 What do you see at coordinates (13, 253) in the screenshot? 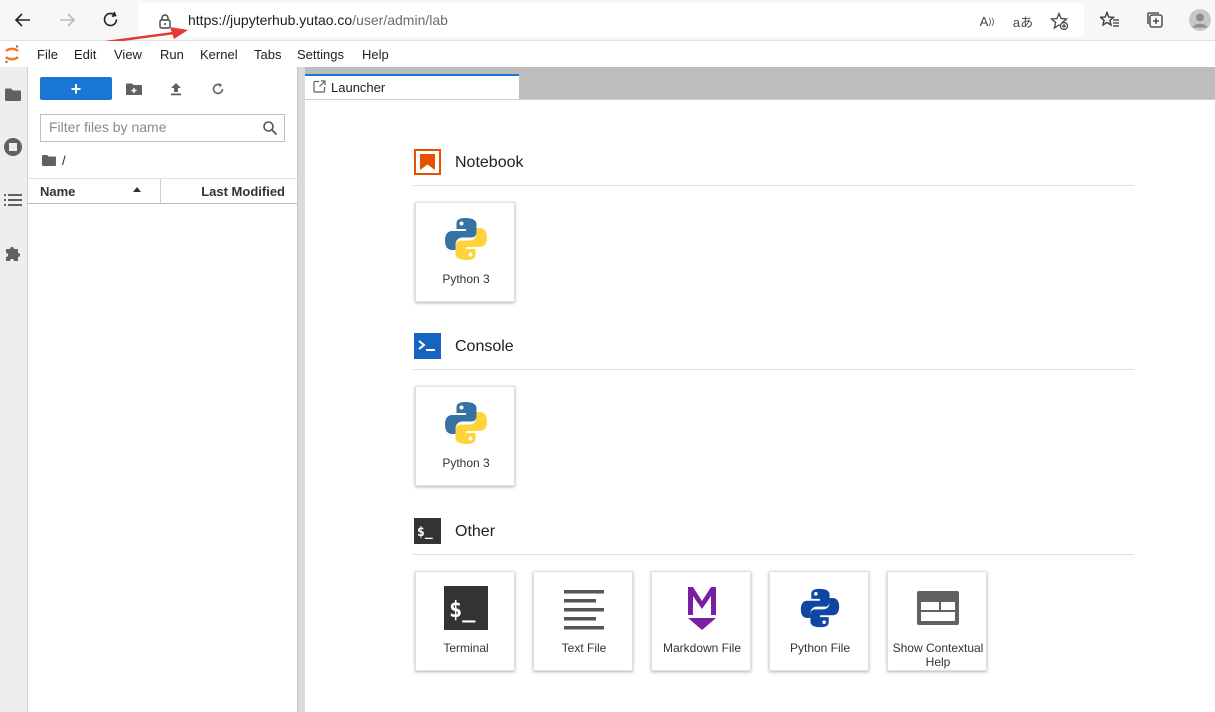
I see `extension-icon` at bounding box center [13, 253].